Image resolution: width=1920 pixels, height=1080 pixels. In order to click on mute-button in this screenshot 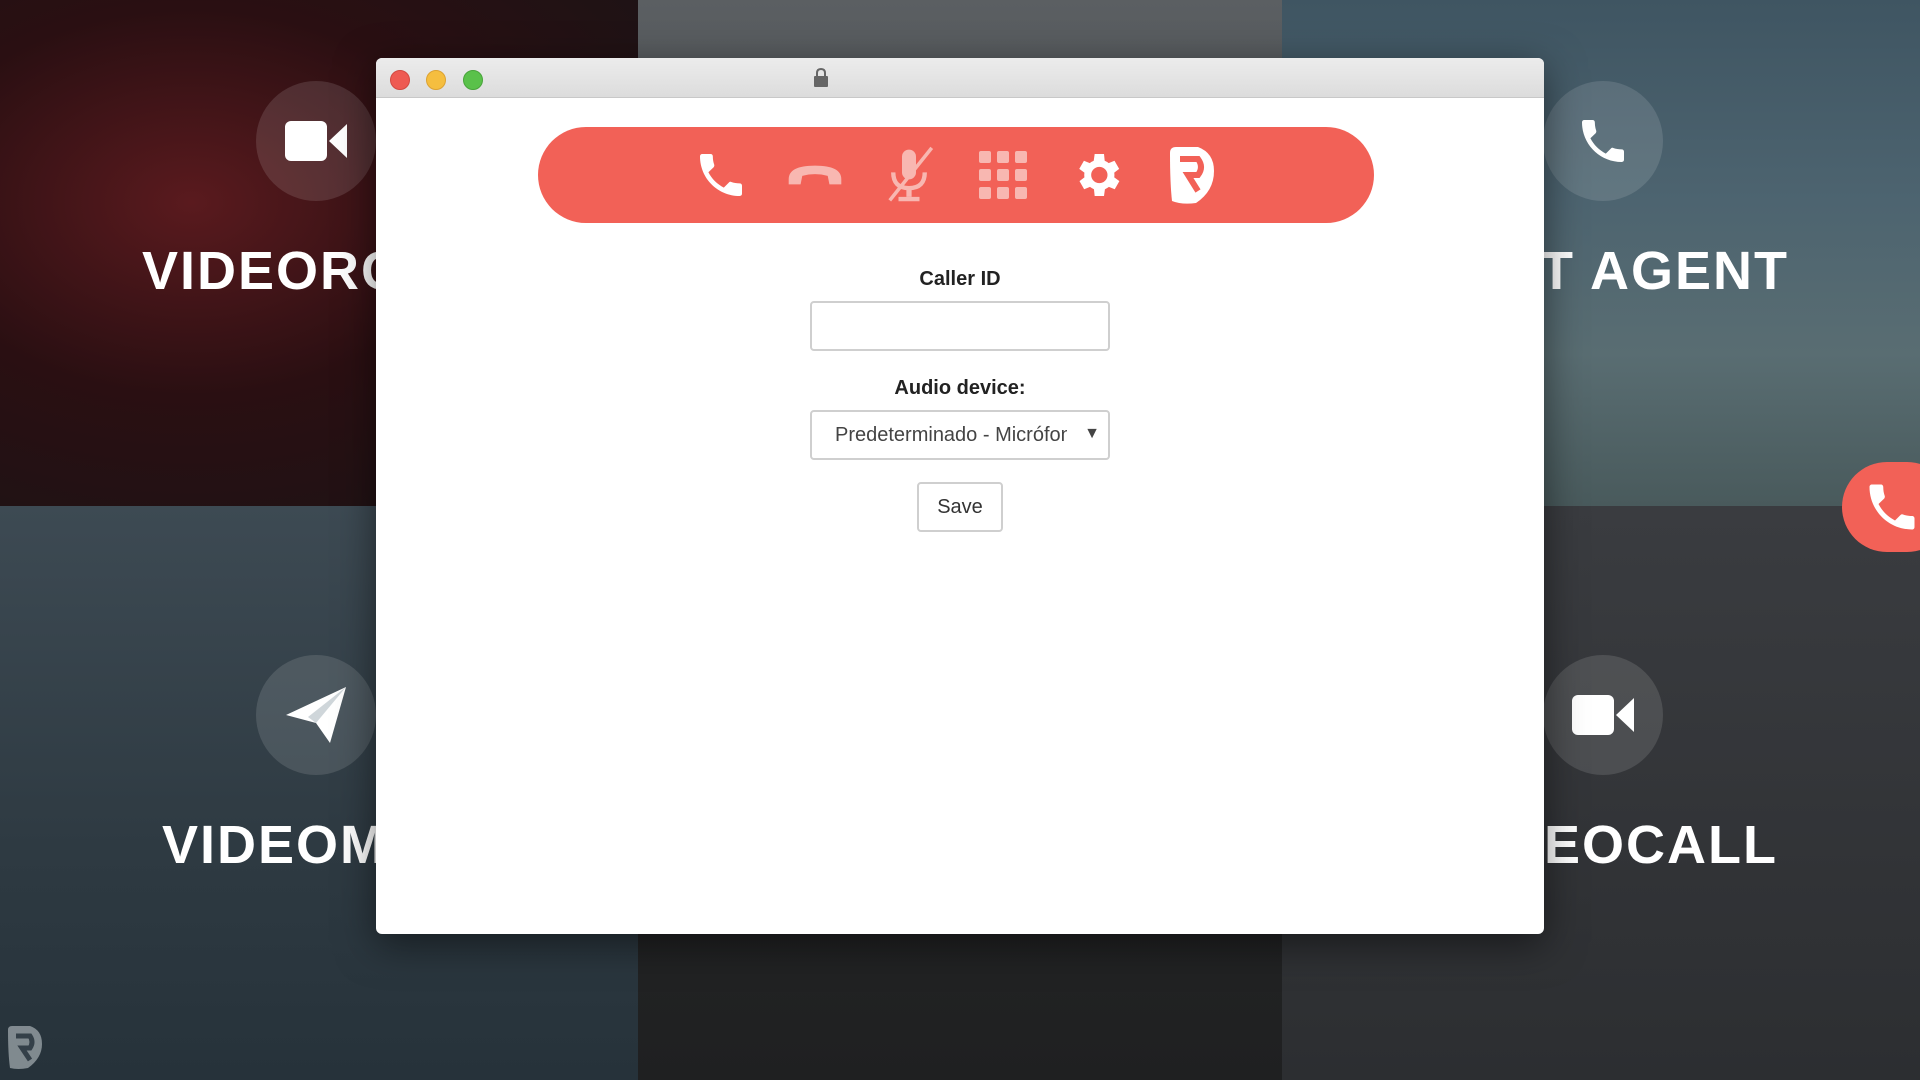, I will do `click(909, 175)`.